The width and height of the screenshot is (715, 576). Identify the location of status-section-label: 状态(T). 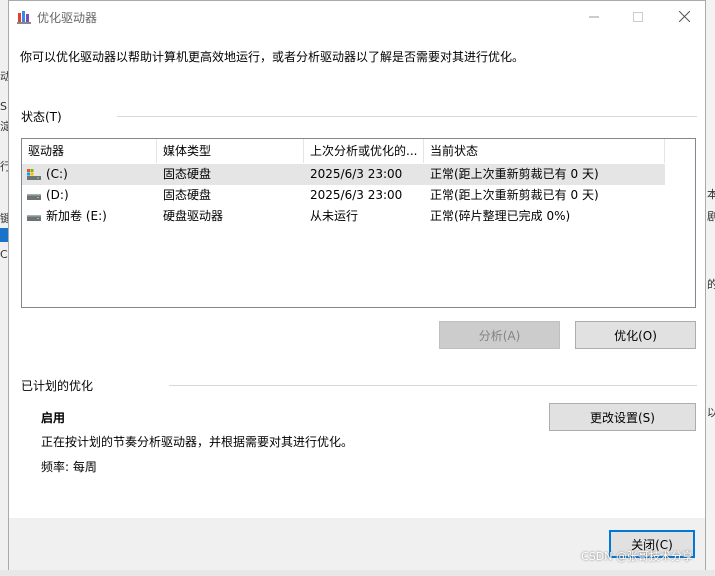
(41, 117).